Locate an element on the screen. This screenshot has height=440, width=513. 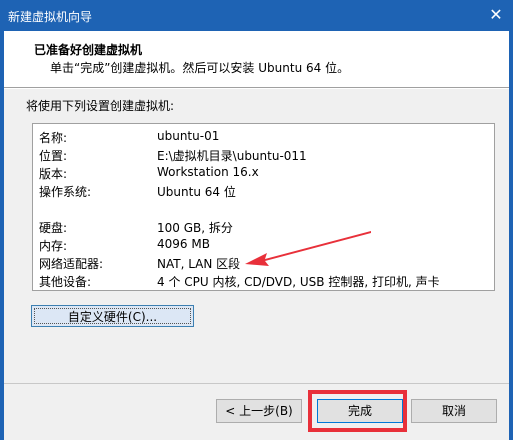
summary-key: 名称: is located at coordinates (53, 138).